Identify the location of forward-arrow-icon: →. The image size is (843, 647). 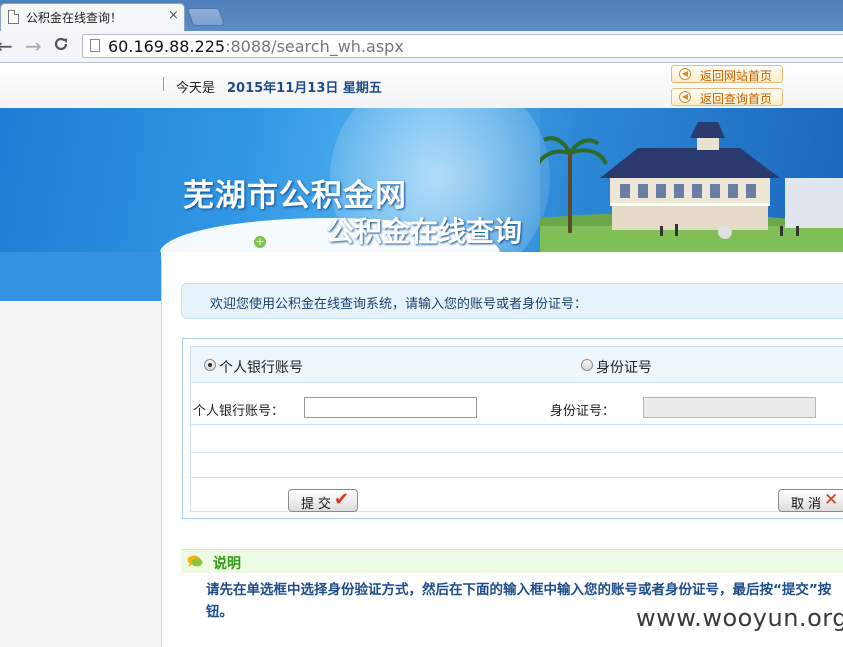
(33, 46).